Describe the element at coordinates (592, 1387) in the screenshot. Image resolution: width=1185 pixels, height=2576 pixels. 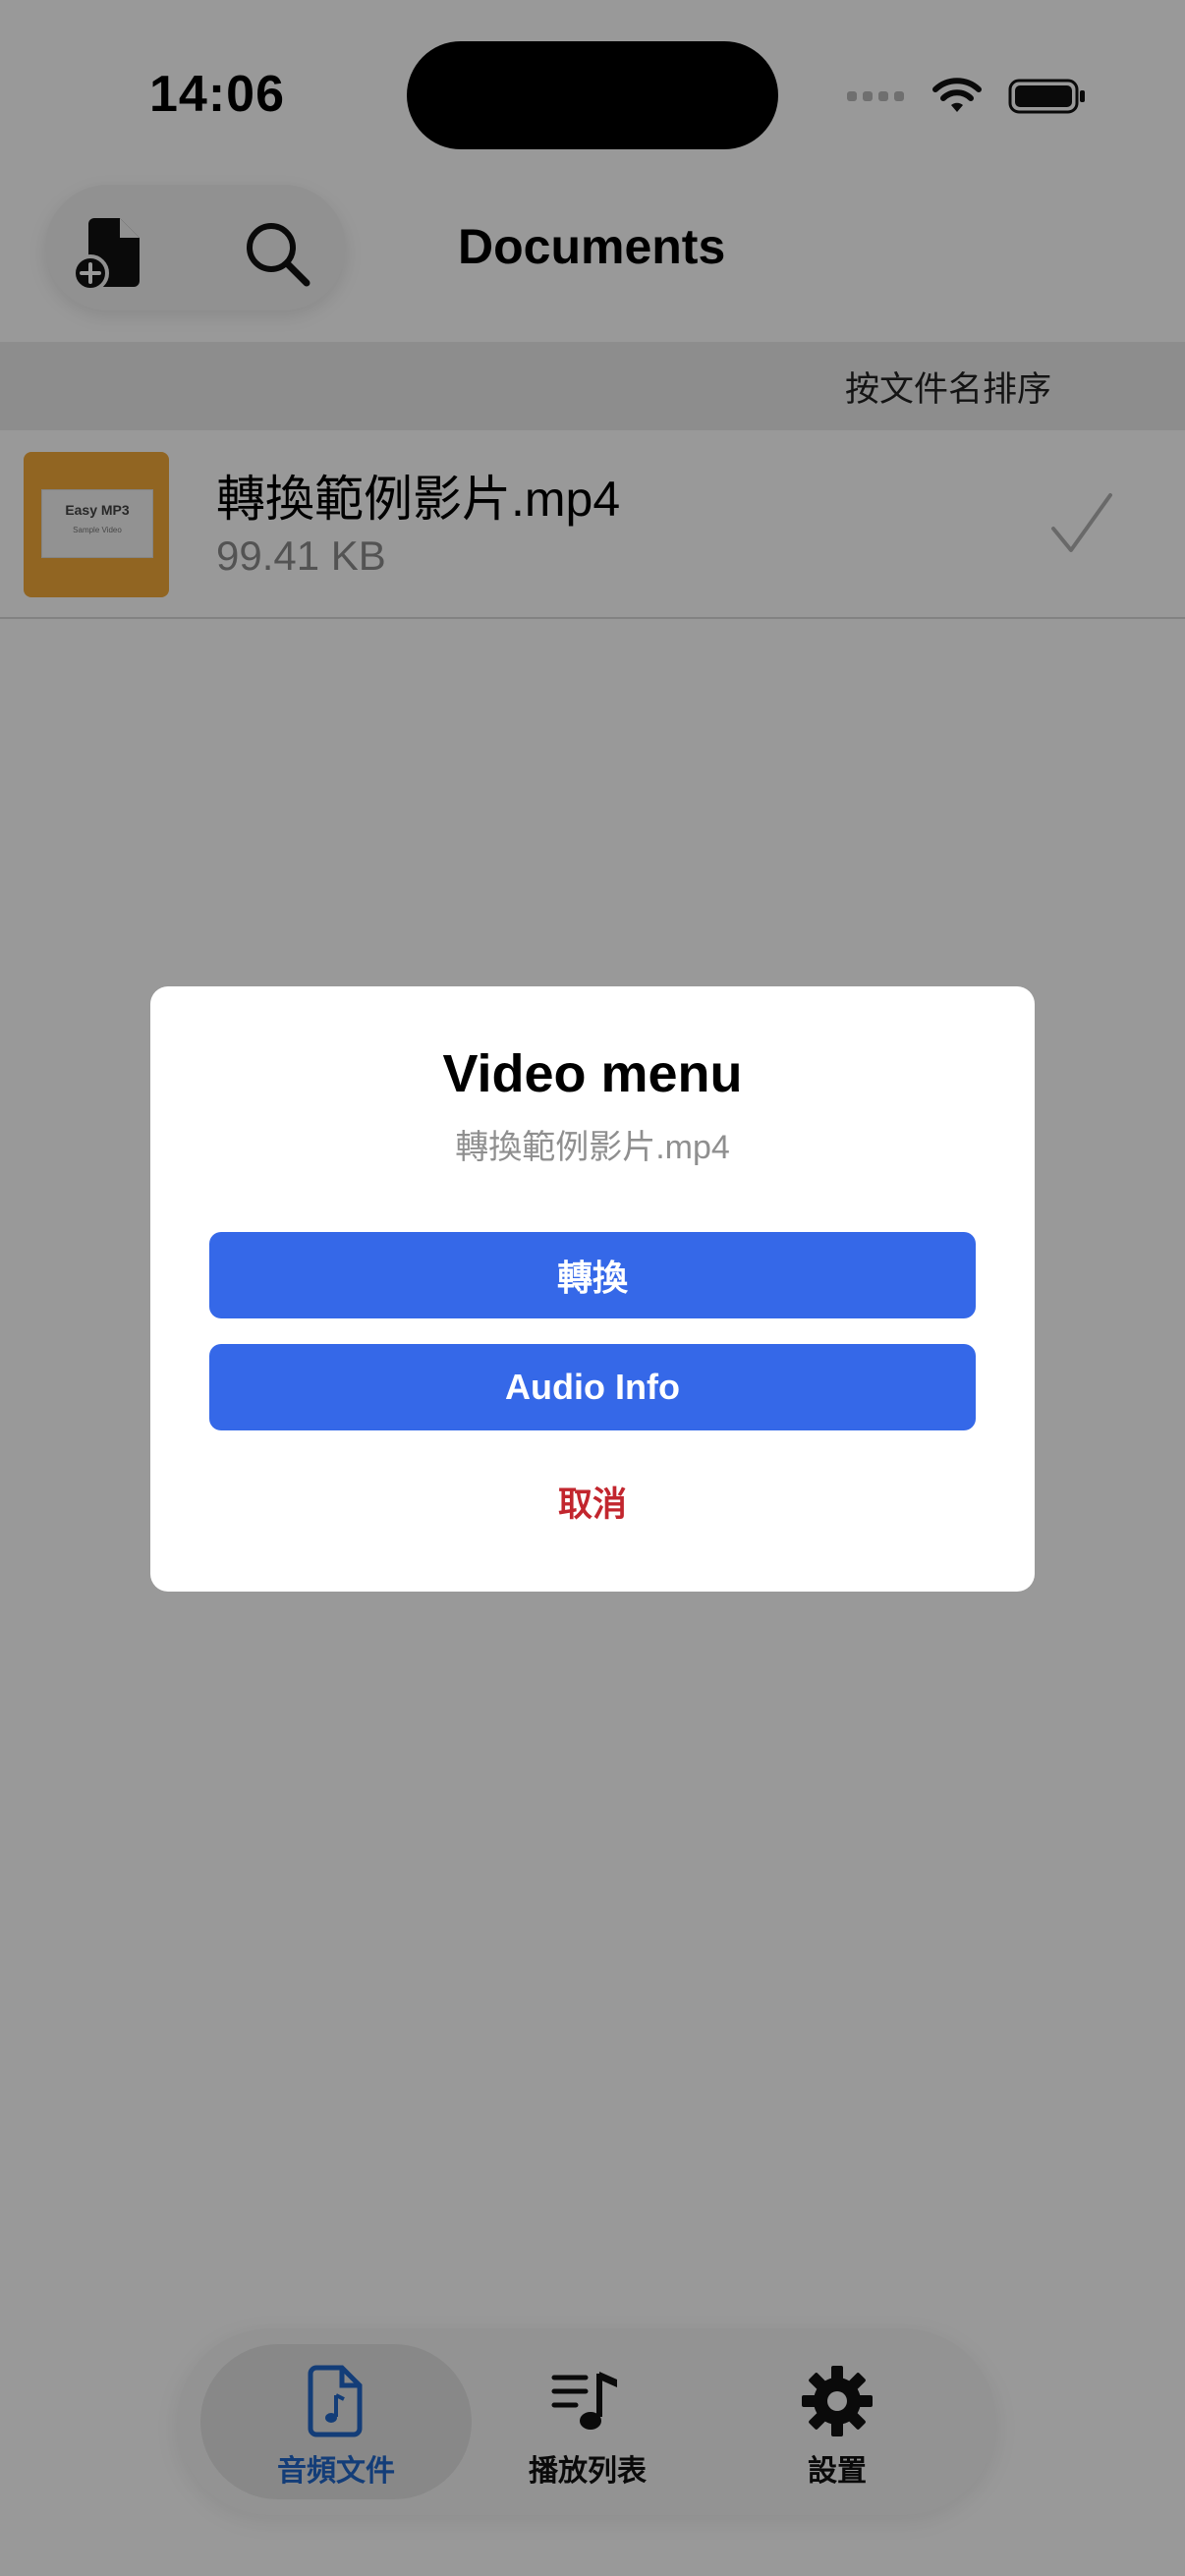
I see `audio-info-button: Audio Info` at that location.